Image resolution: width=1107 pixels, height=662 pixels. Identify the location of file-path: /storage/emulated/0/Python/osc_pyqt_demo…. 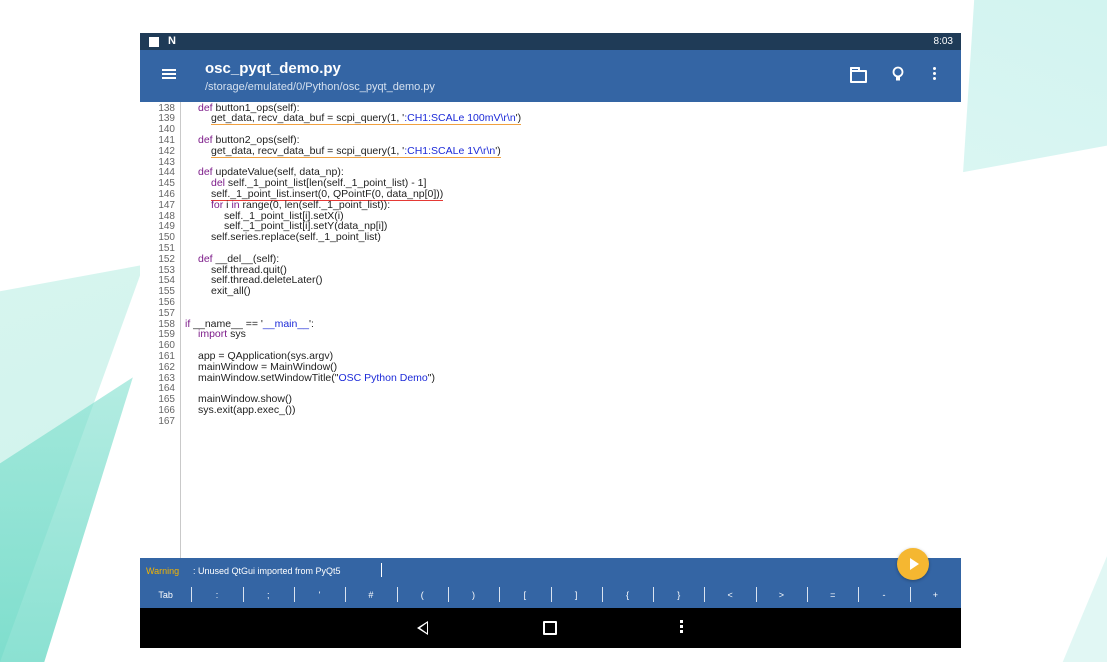
(320, 87).